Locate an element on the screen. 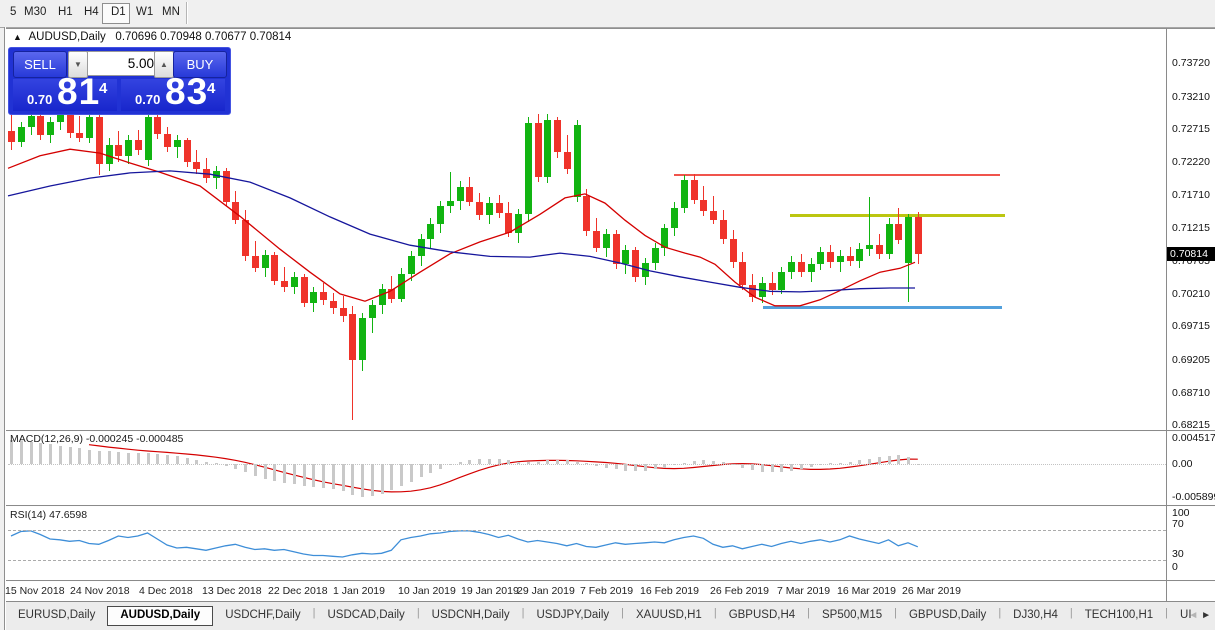 This screenshot has height=630, width=1215. timeframe-toolbar: 5 M30 H1 H4 D1 W1 MN is located at coordinates (607, 14).